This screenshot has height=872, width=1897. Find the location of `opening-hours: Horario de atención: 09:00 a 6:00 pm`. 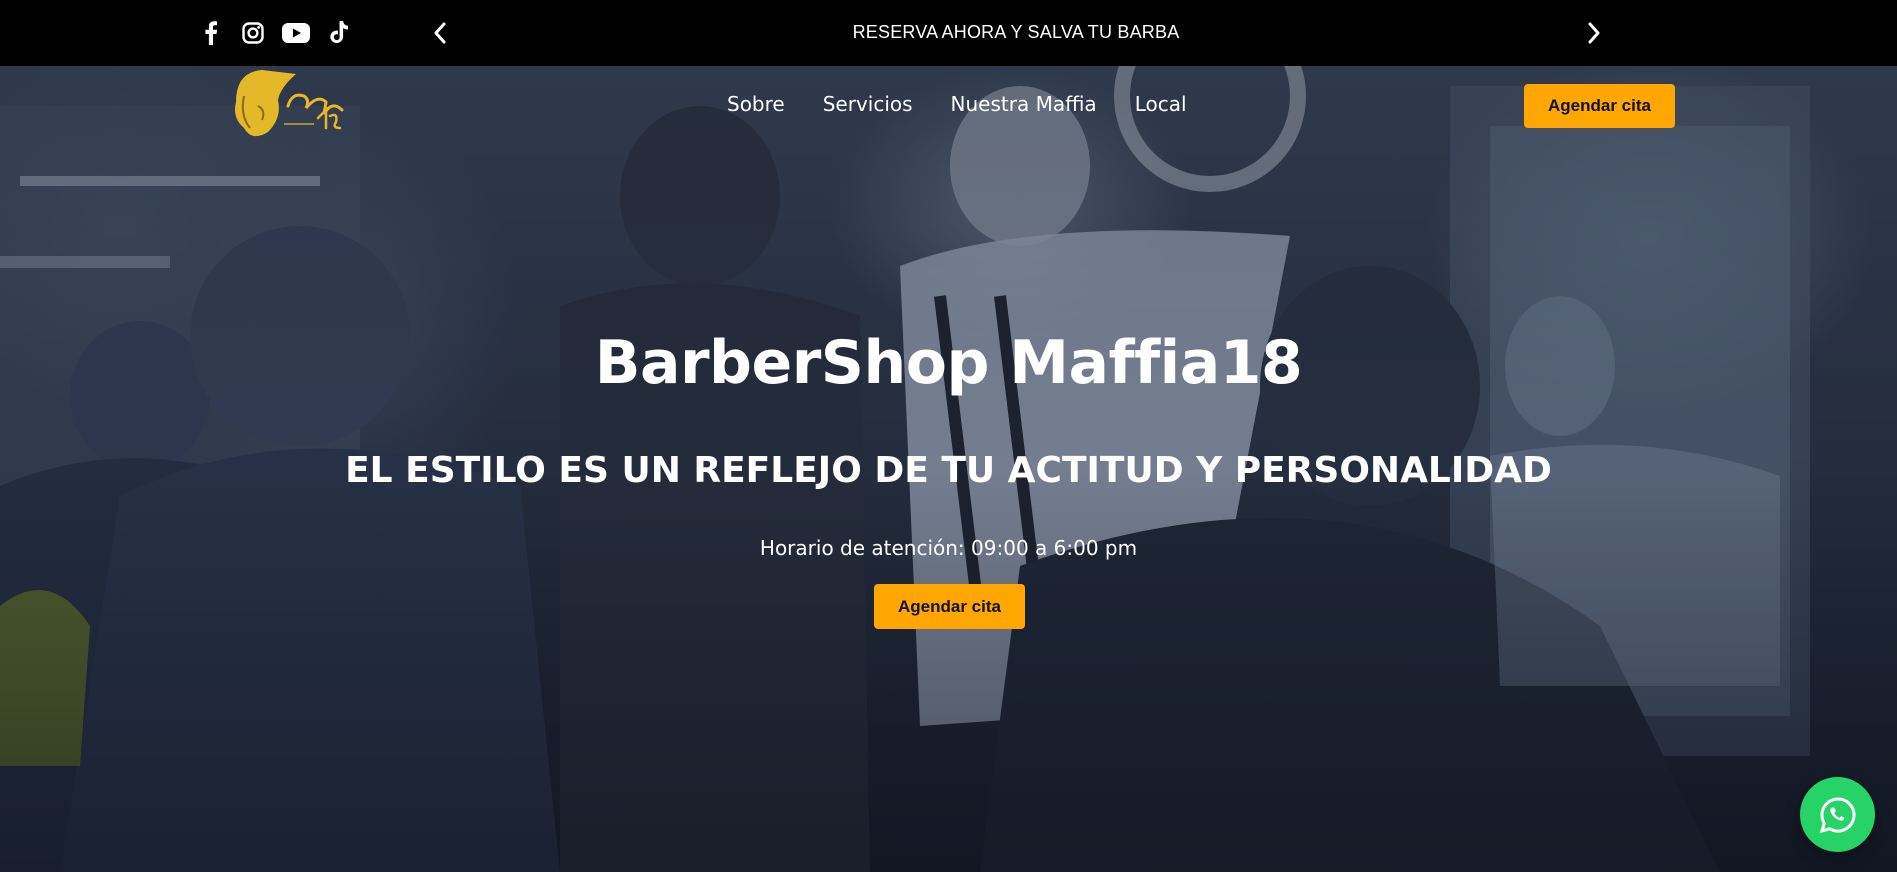

opening-hours: Horario de atención: 09:00 a 6:00 pm is located at coordinates (948, 548).